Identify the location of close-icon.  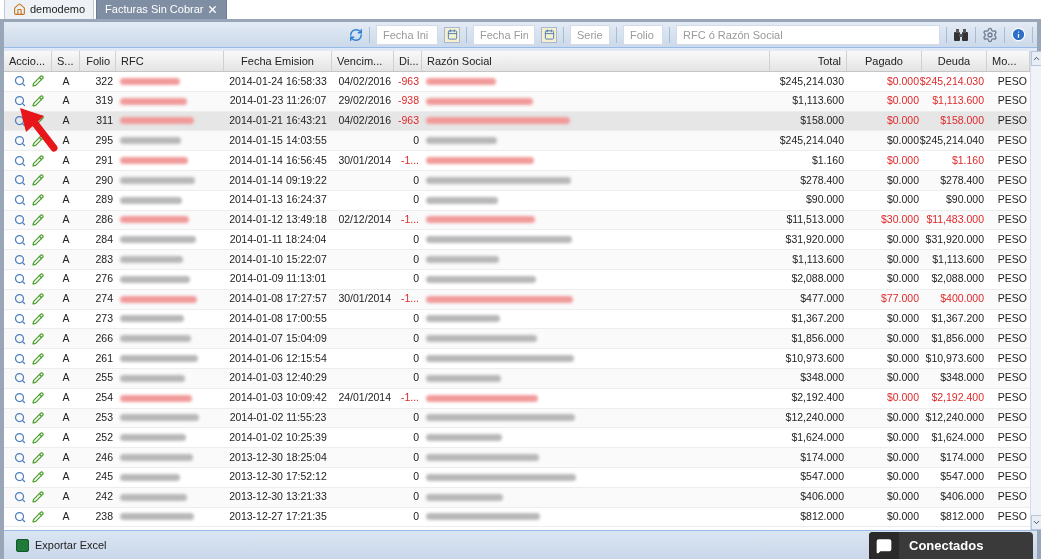
(213, 9).